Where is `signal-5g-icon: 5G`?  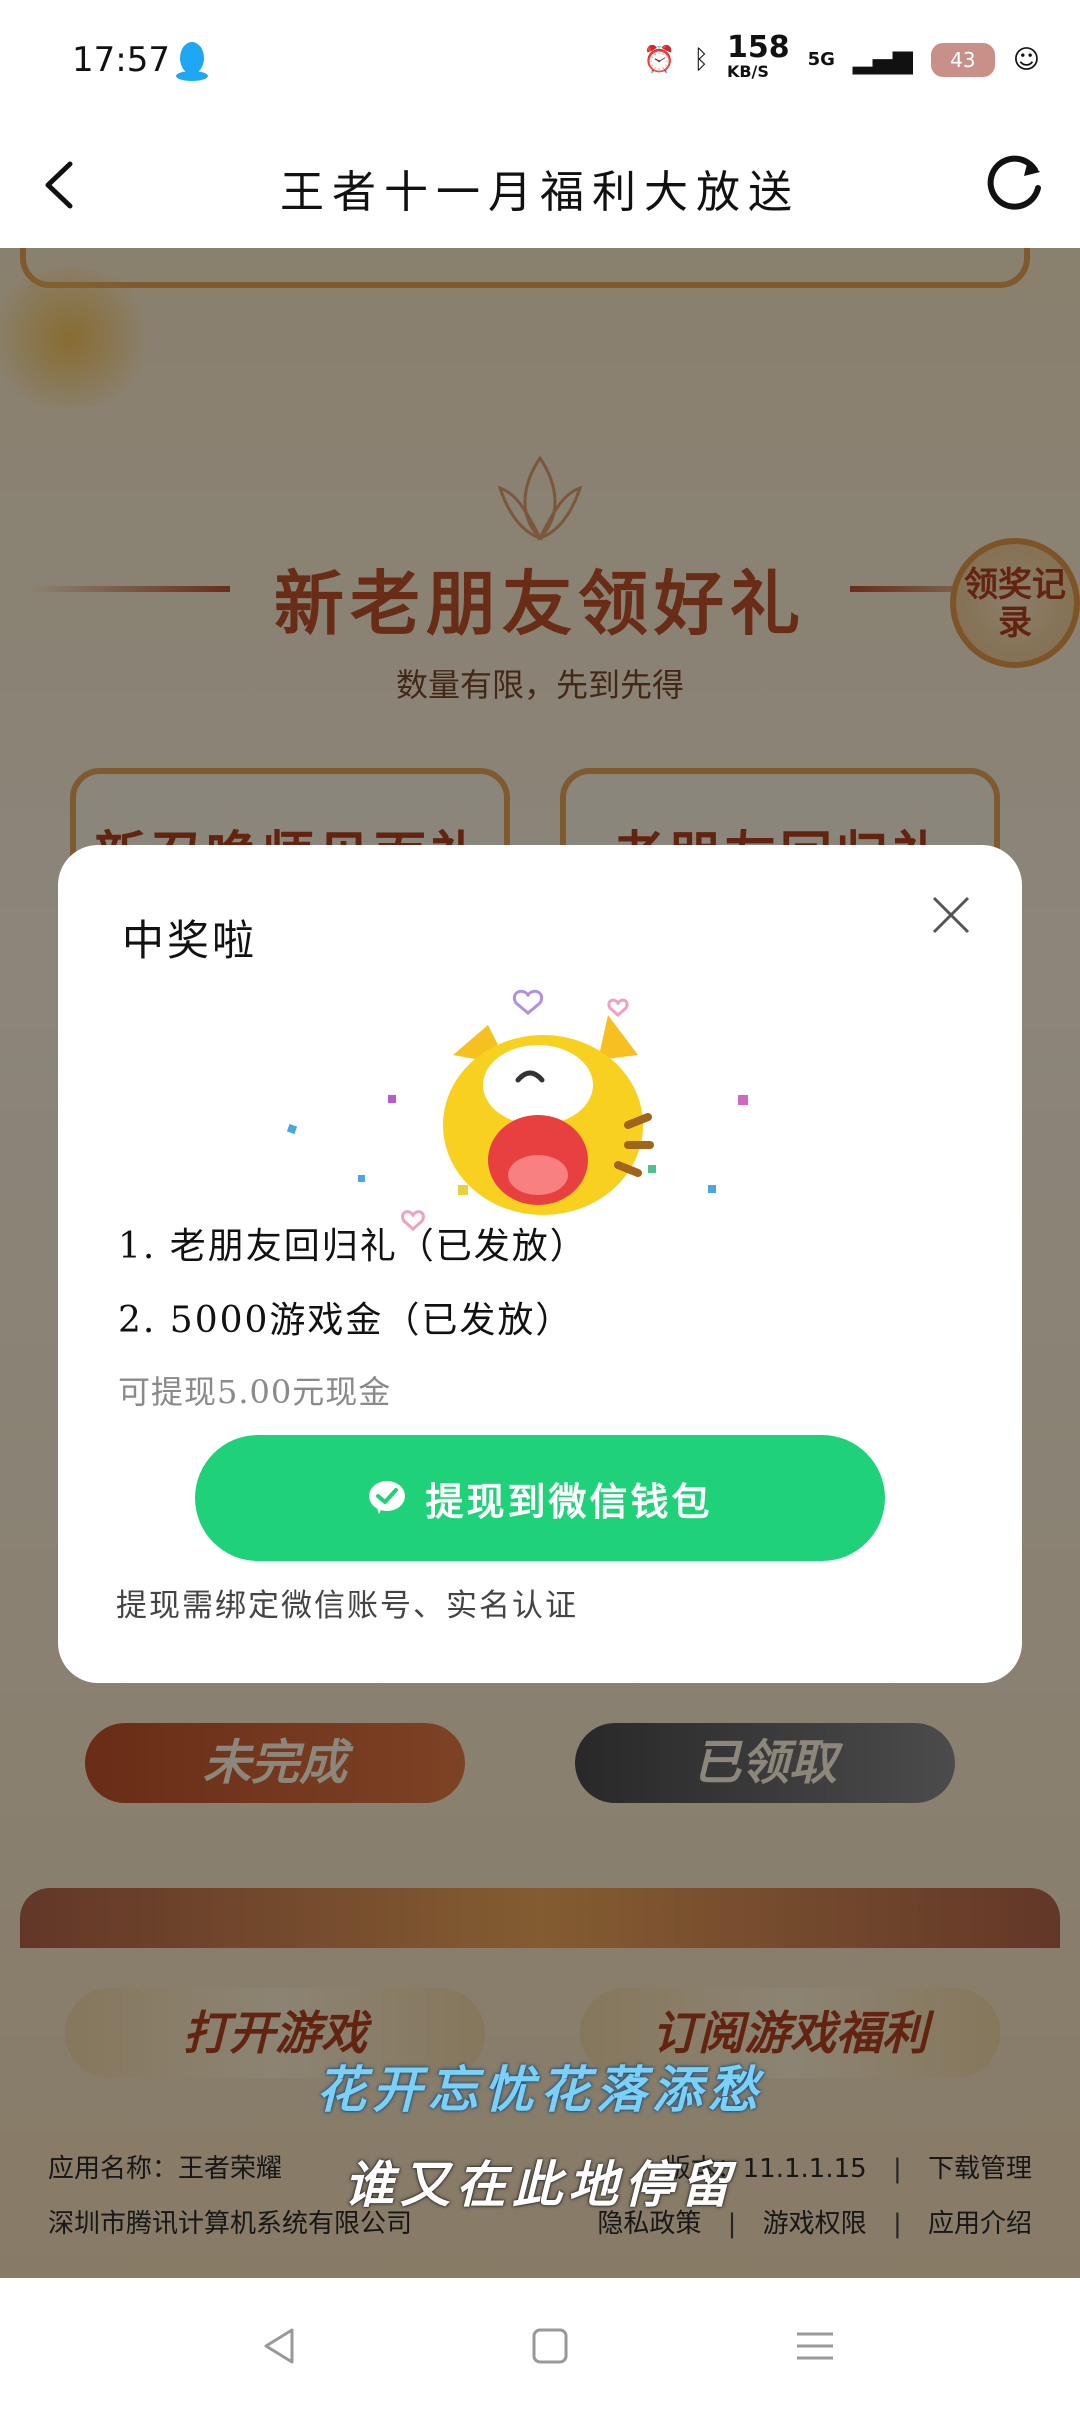
signal-5g-icon: 5G is located at coordinates (821, 59).